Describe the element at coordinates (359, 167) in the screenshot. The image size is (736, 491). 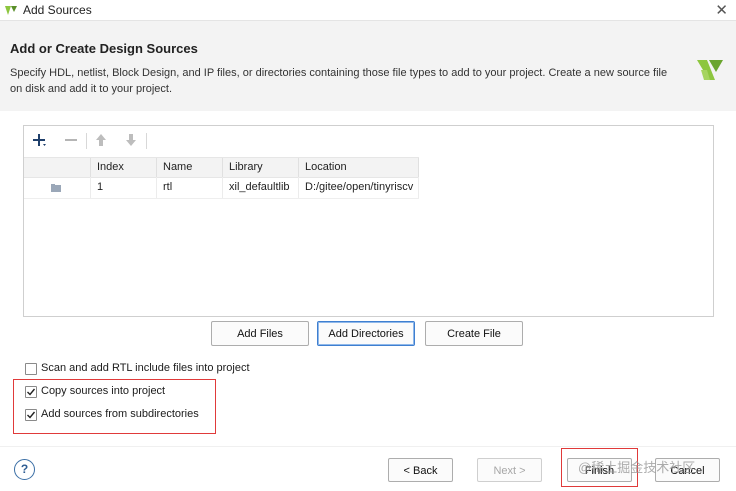
I see `column-header-location: Location` at that location.